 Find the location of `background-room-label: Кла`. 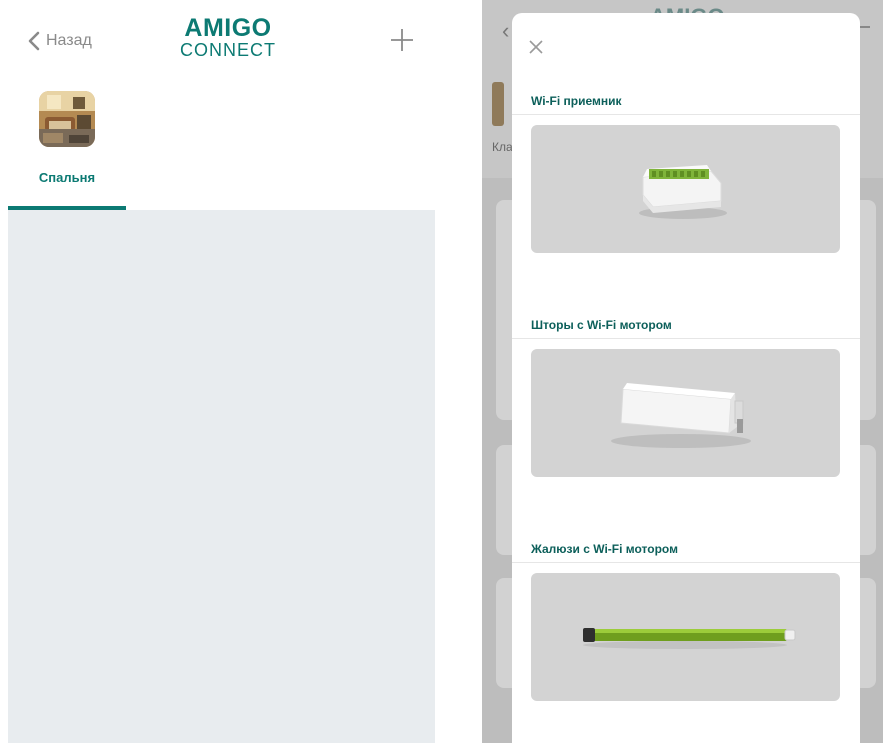

background-room-label: Кла is located at coordinates (502, 147).